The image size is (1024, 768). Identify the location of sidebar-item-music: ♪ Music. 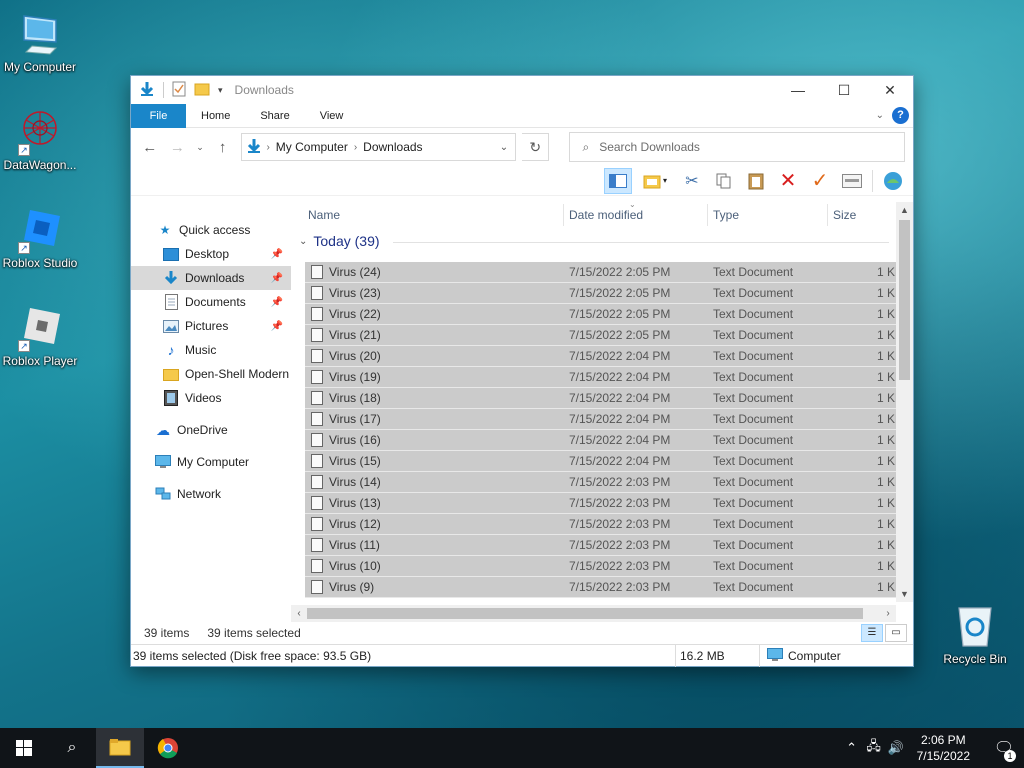
(211, 350).